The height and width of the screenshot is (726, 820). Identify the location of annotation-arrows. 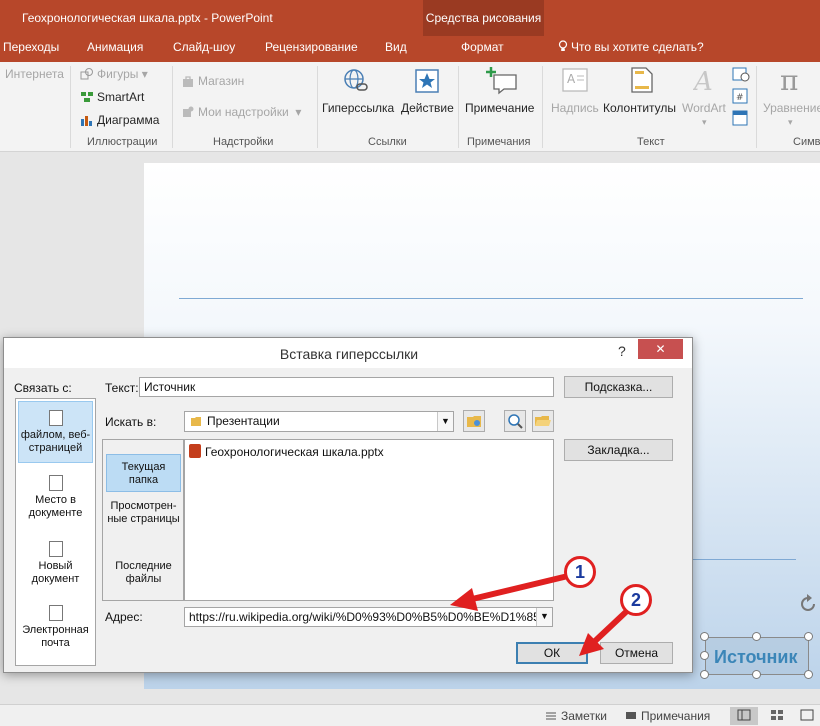
(540, 614).